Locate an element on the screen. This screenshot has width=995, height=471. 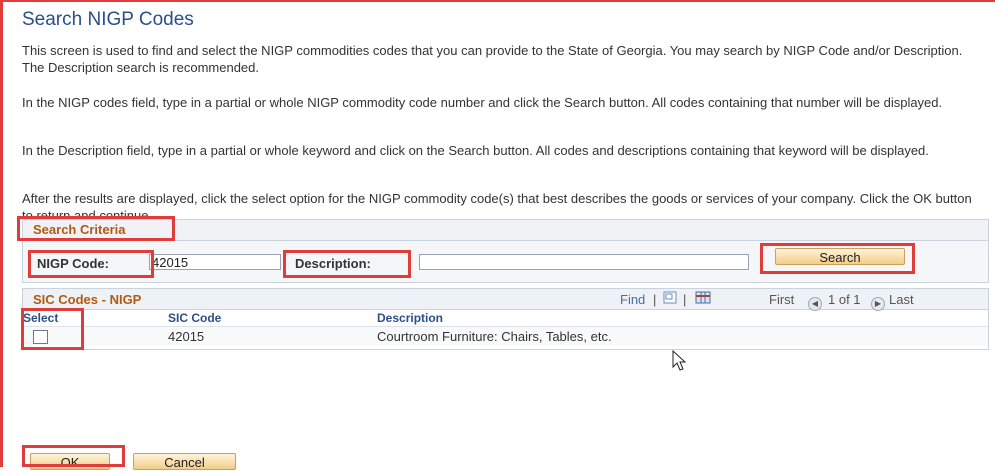
next-page-icon: ▶ is located at coordinates (878, 301).